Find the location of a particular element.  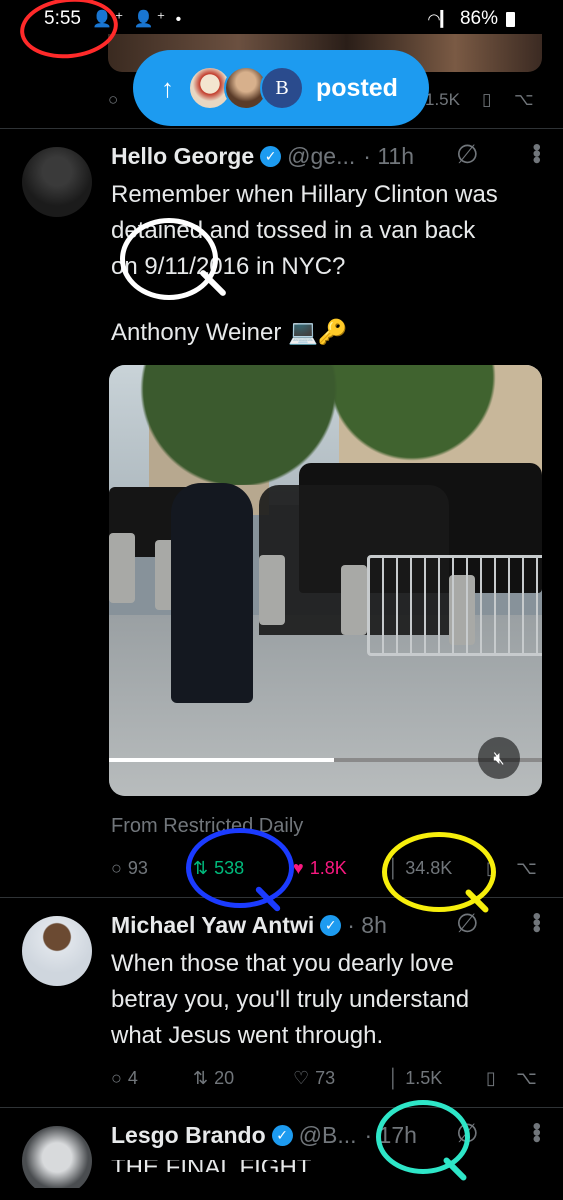

posters-avatars: B is located at coordinates (246, 88).